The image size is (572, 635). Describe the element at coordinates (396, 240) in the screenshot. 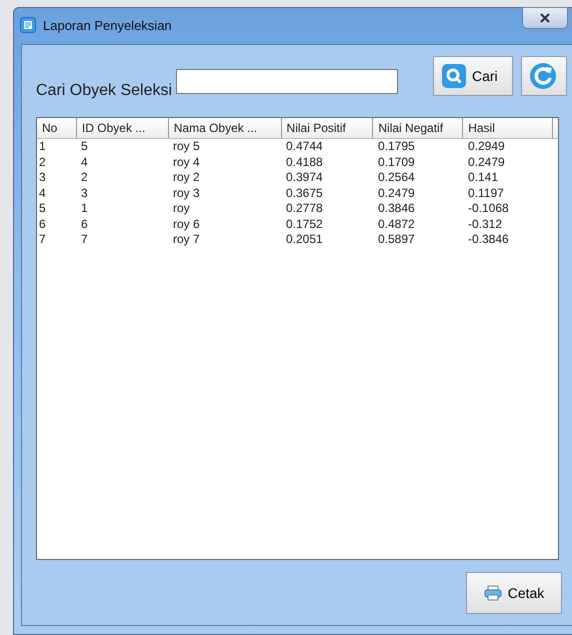

I see `table-cell-text: 0.5897` at that location.